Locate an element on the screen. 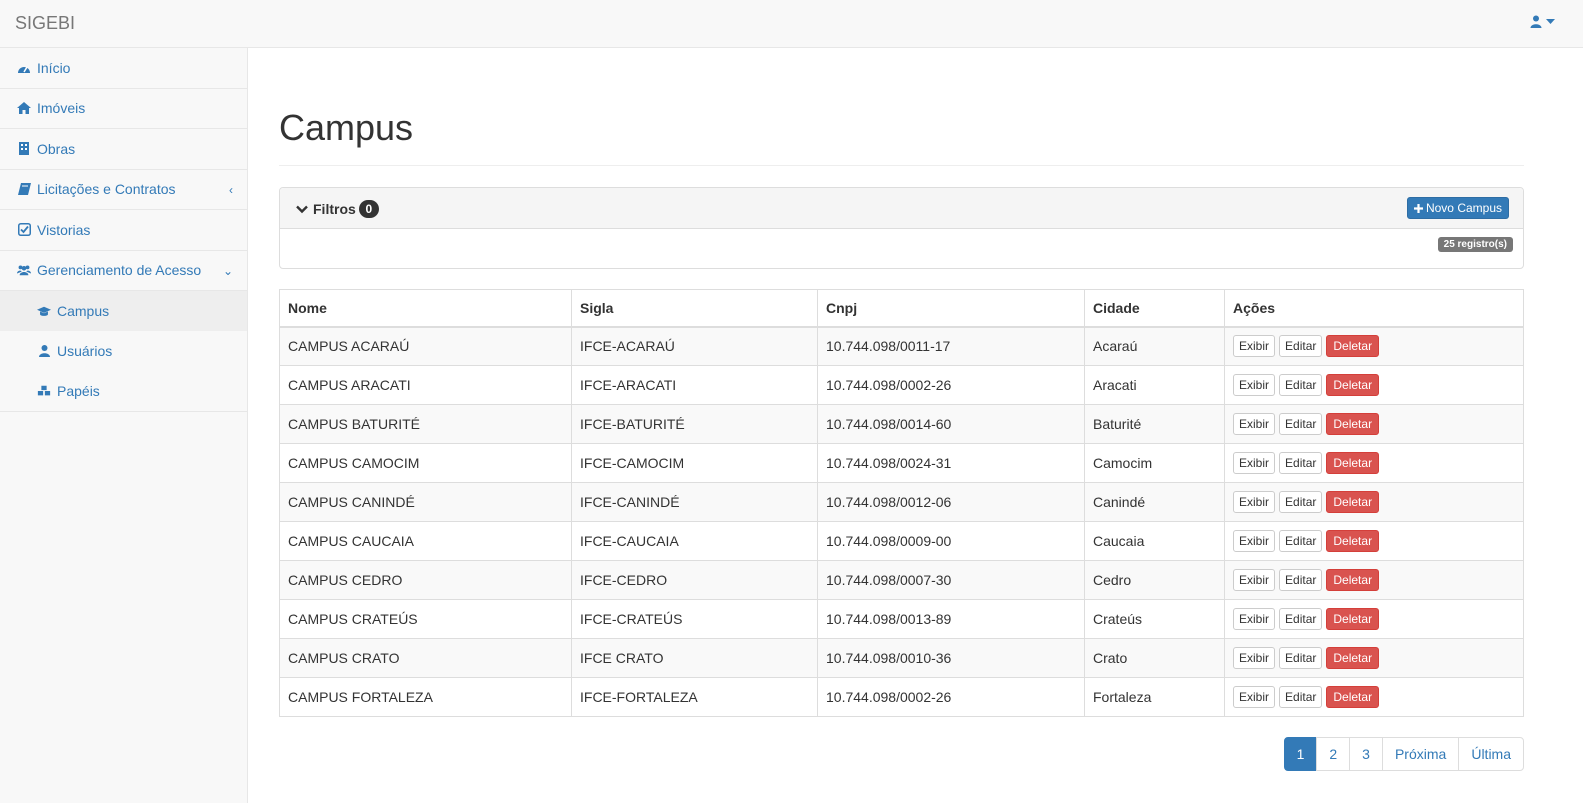 The width and height of the screenshot is (1583, 803). page-3-link: 3 is located at coordinates (1366, 754).